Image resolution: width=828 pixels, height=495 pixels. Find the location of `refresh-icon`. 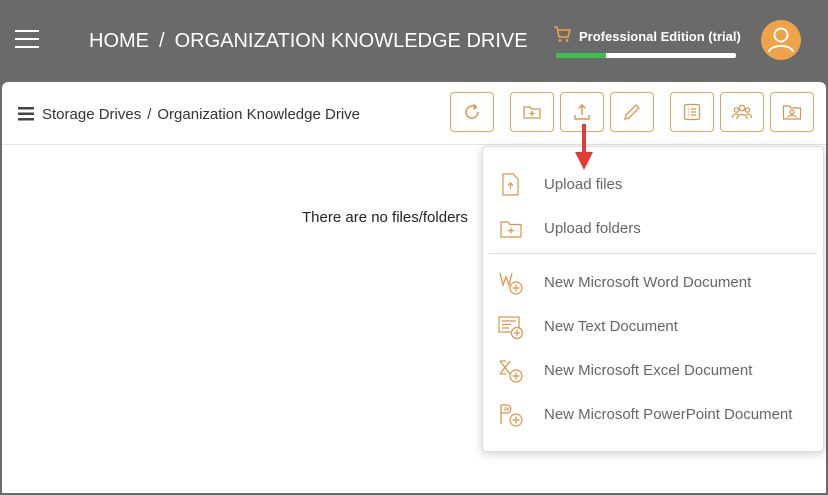

refresh-icon is located at coordinates (472, 111).